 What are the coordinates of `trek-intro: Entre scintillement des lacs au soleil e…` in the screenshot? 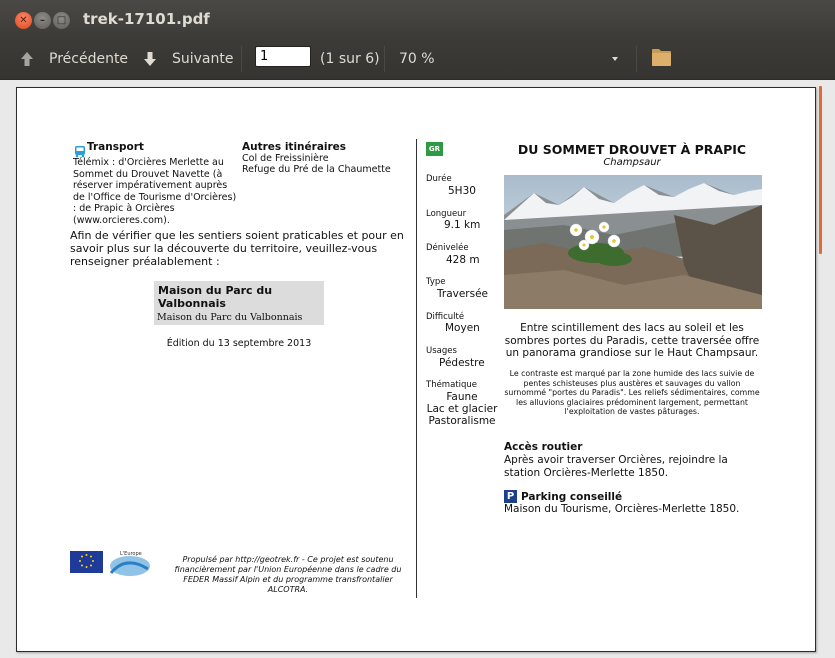 It's located at (632, 341).